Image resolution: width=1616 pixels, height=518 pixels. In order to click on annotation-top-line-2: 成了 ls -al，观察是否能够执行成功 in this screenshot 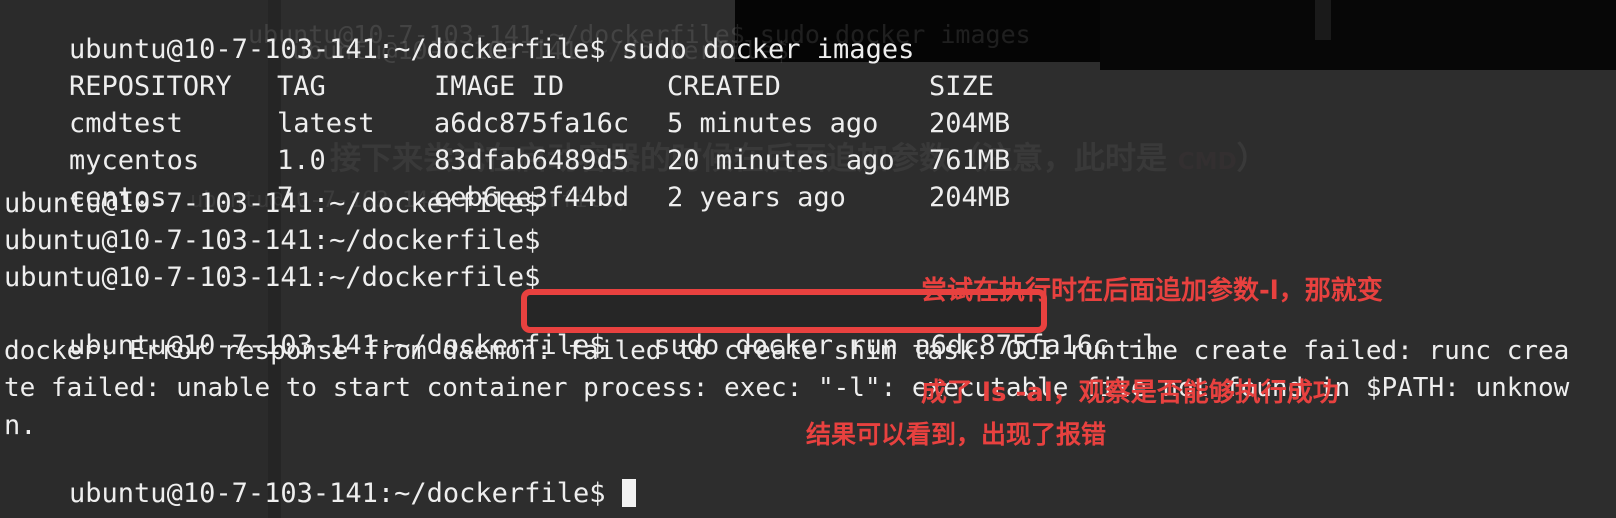, I will do `click(1130, 393)`.